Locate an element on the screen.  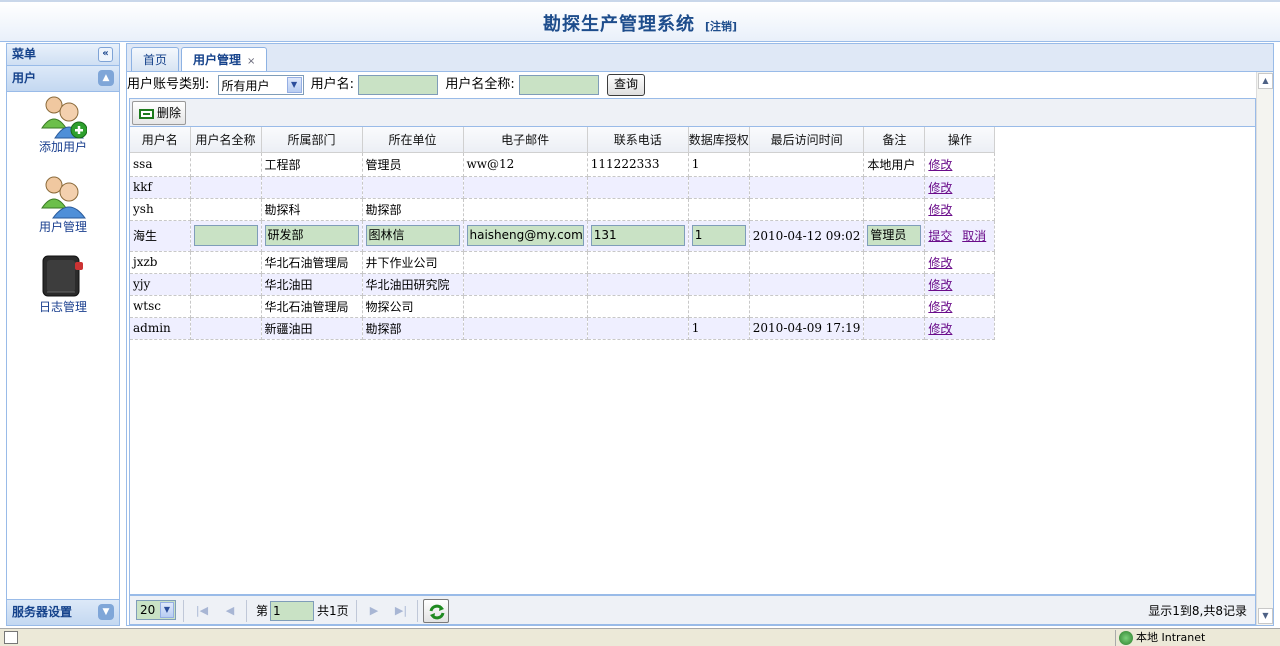
username-input is located at coordinates (398, 85).